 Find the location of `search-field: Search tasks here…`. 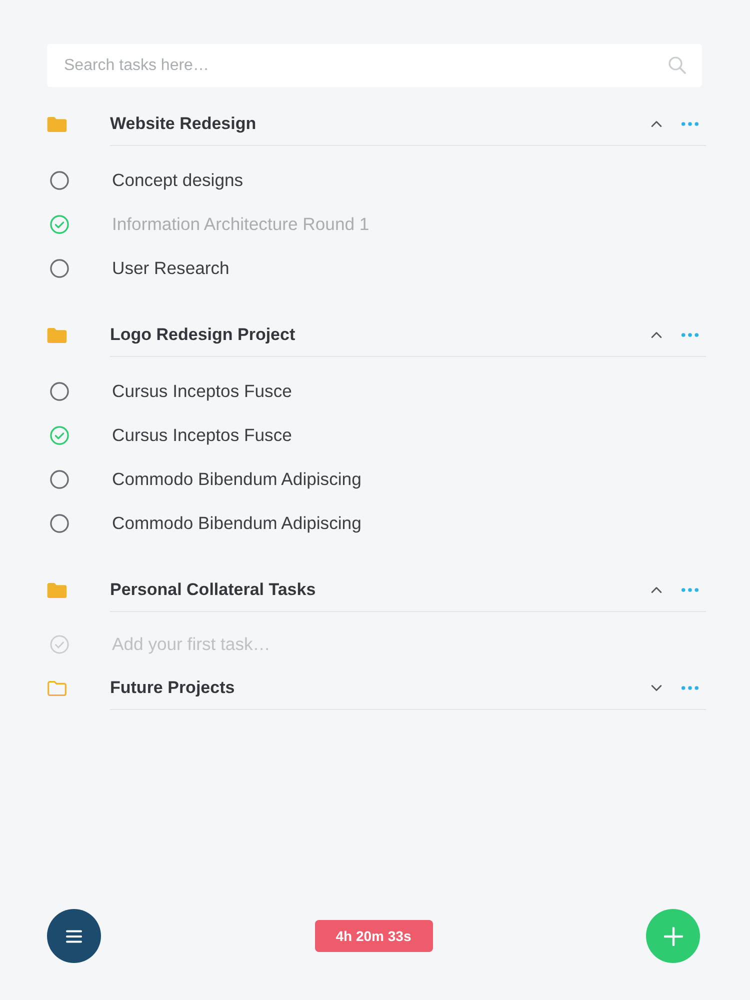

search-field: Search tasks here… is located at coordinates (374, 65).